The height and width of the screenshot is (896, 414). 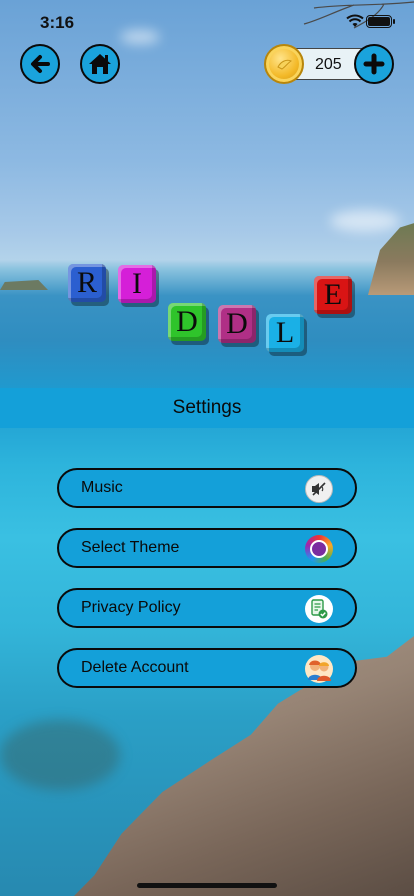 I want to click on settings-header: Settings, so click(x=207, y=408).